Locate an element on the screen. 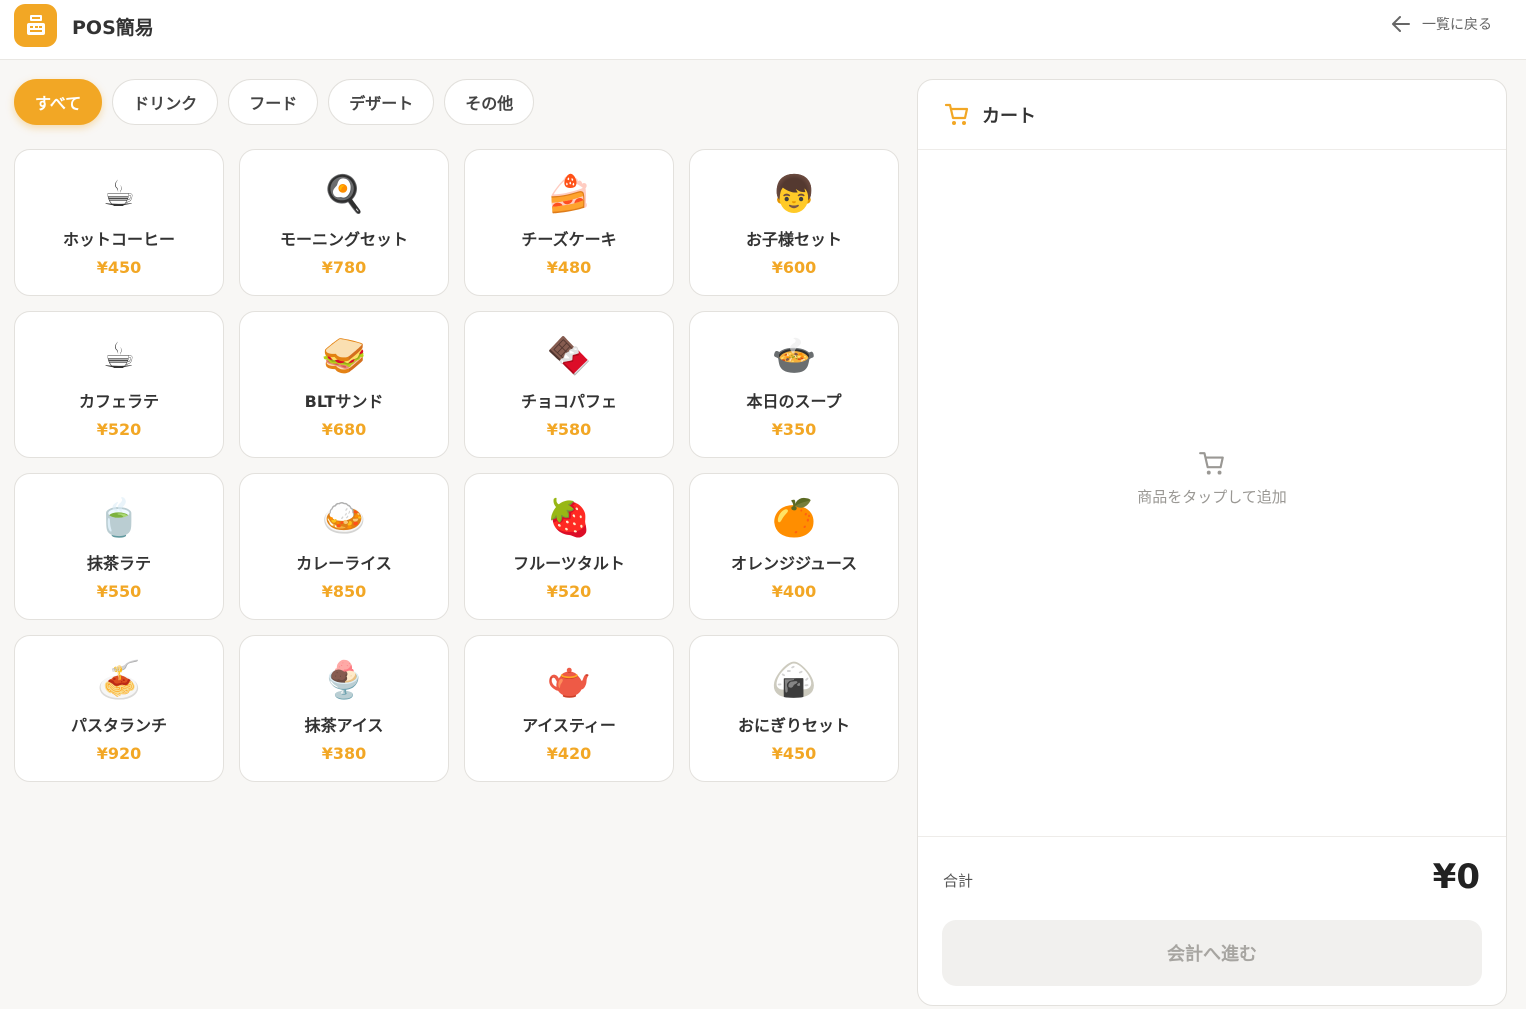 The width and height of the screenshot is (1526, 1009). product-name: アイスティー is located at coordinates (569, 725).